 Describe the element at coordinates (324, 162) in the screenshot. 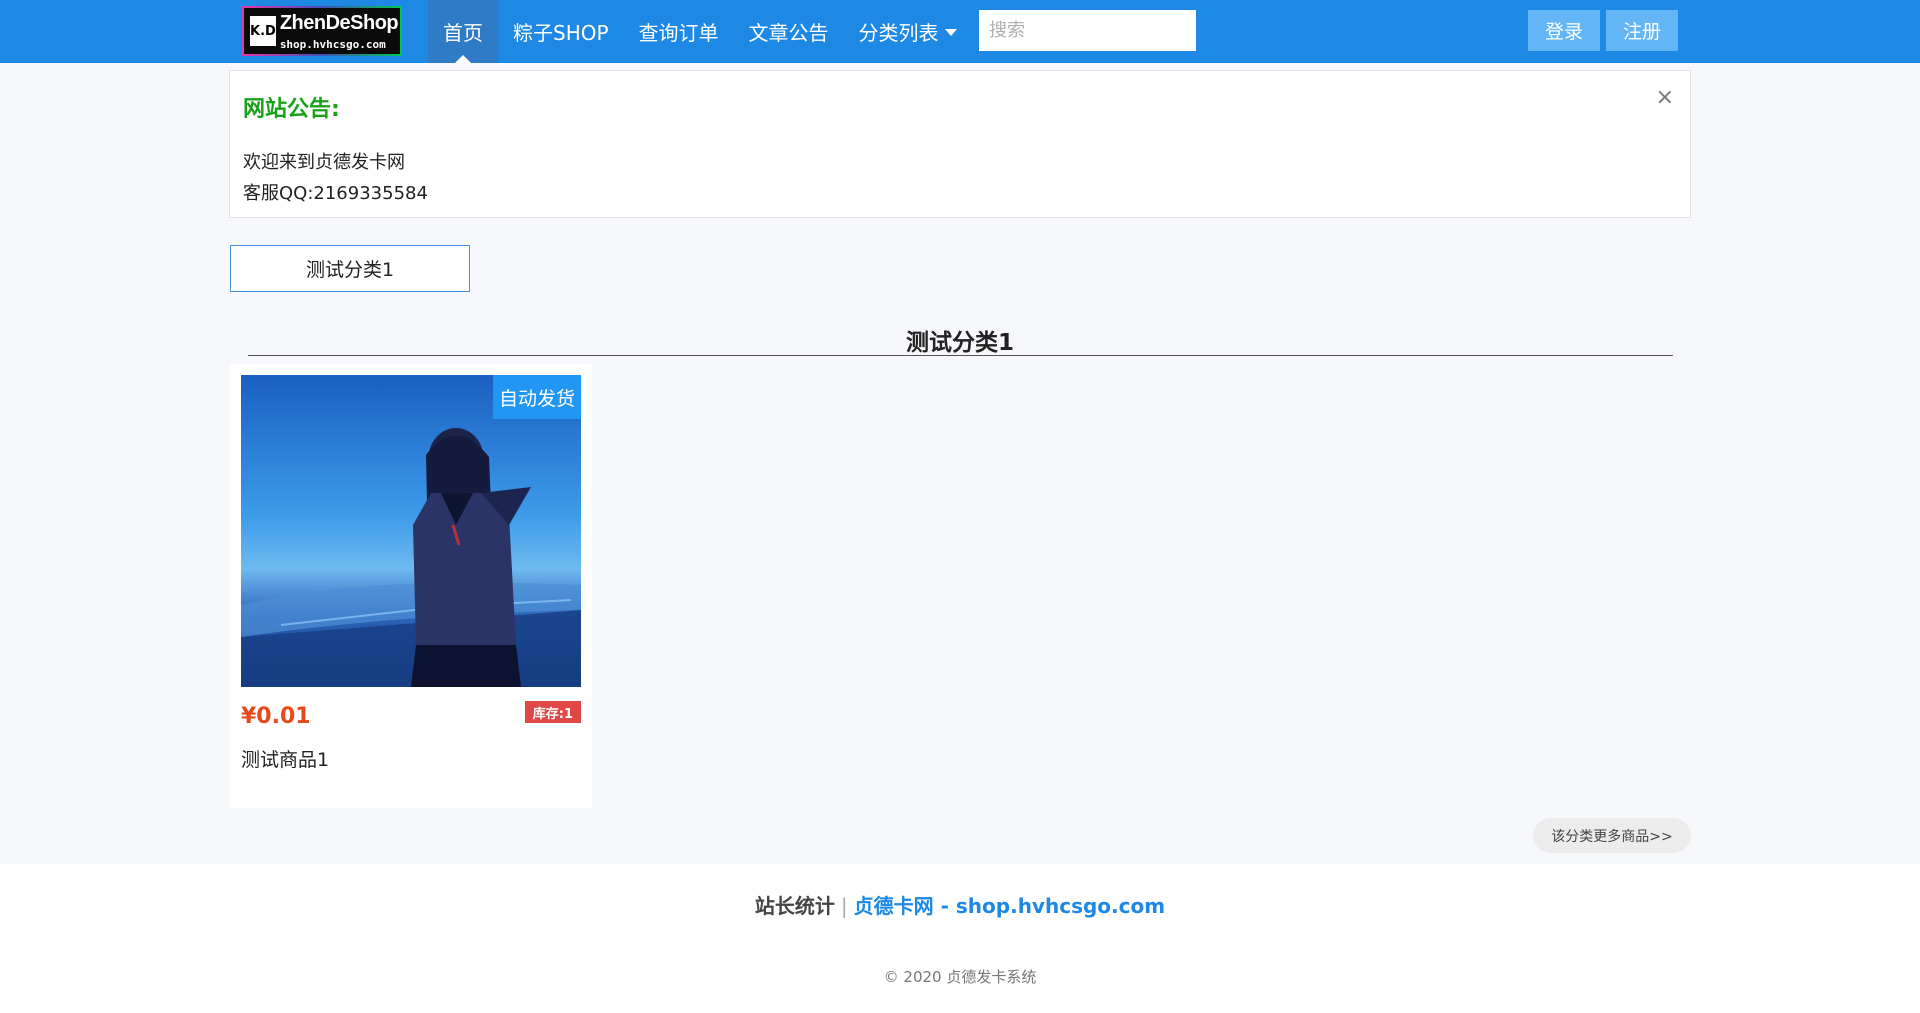

I see `notice-line: 欢迎来到贞德发卡网` at that location.